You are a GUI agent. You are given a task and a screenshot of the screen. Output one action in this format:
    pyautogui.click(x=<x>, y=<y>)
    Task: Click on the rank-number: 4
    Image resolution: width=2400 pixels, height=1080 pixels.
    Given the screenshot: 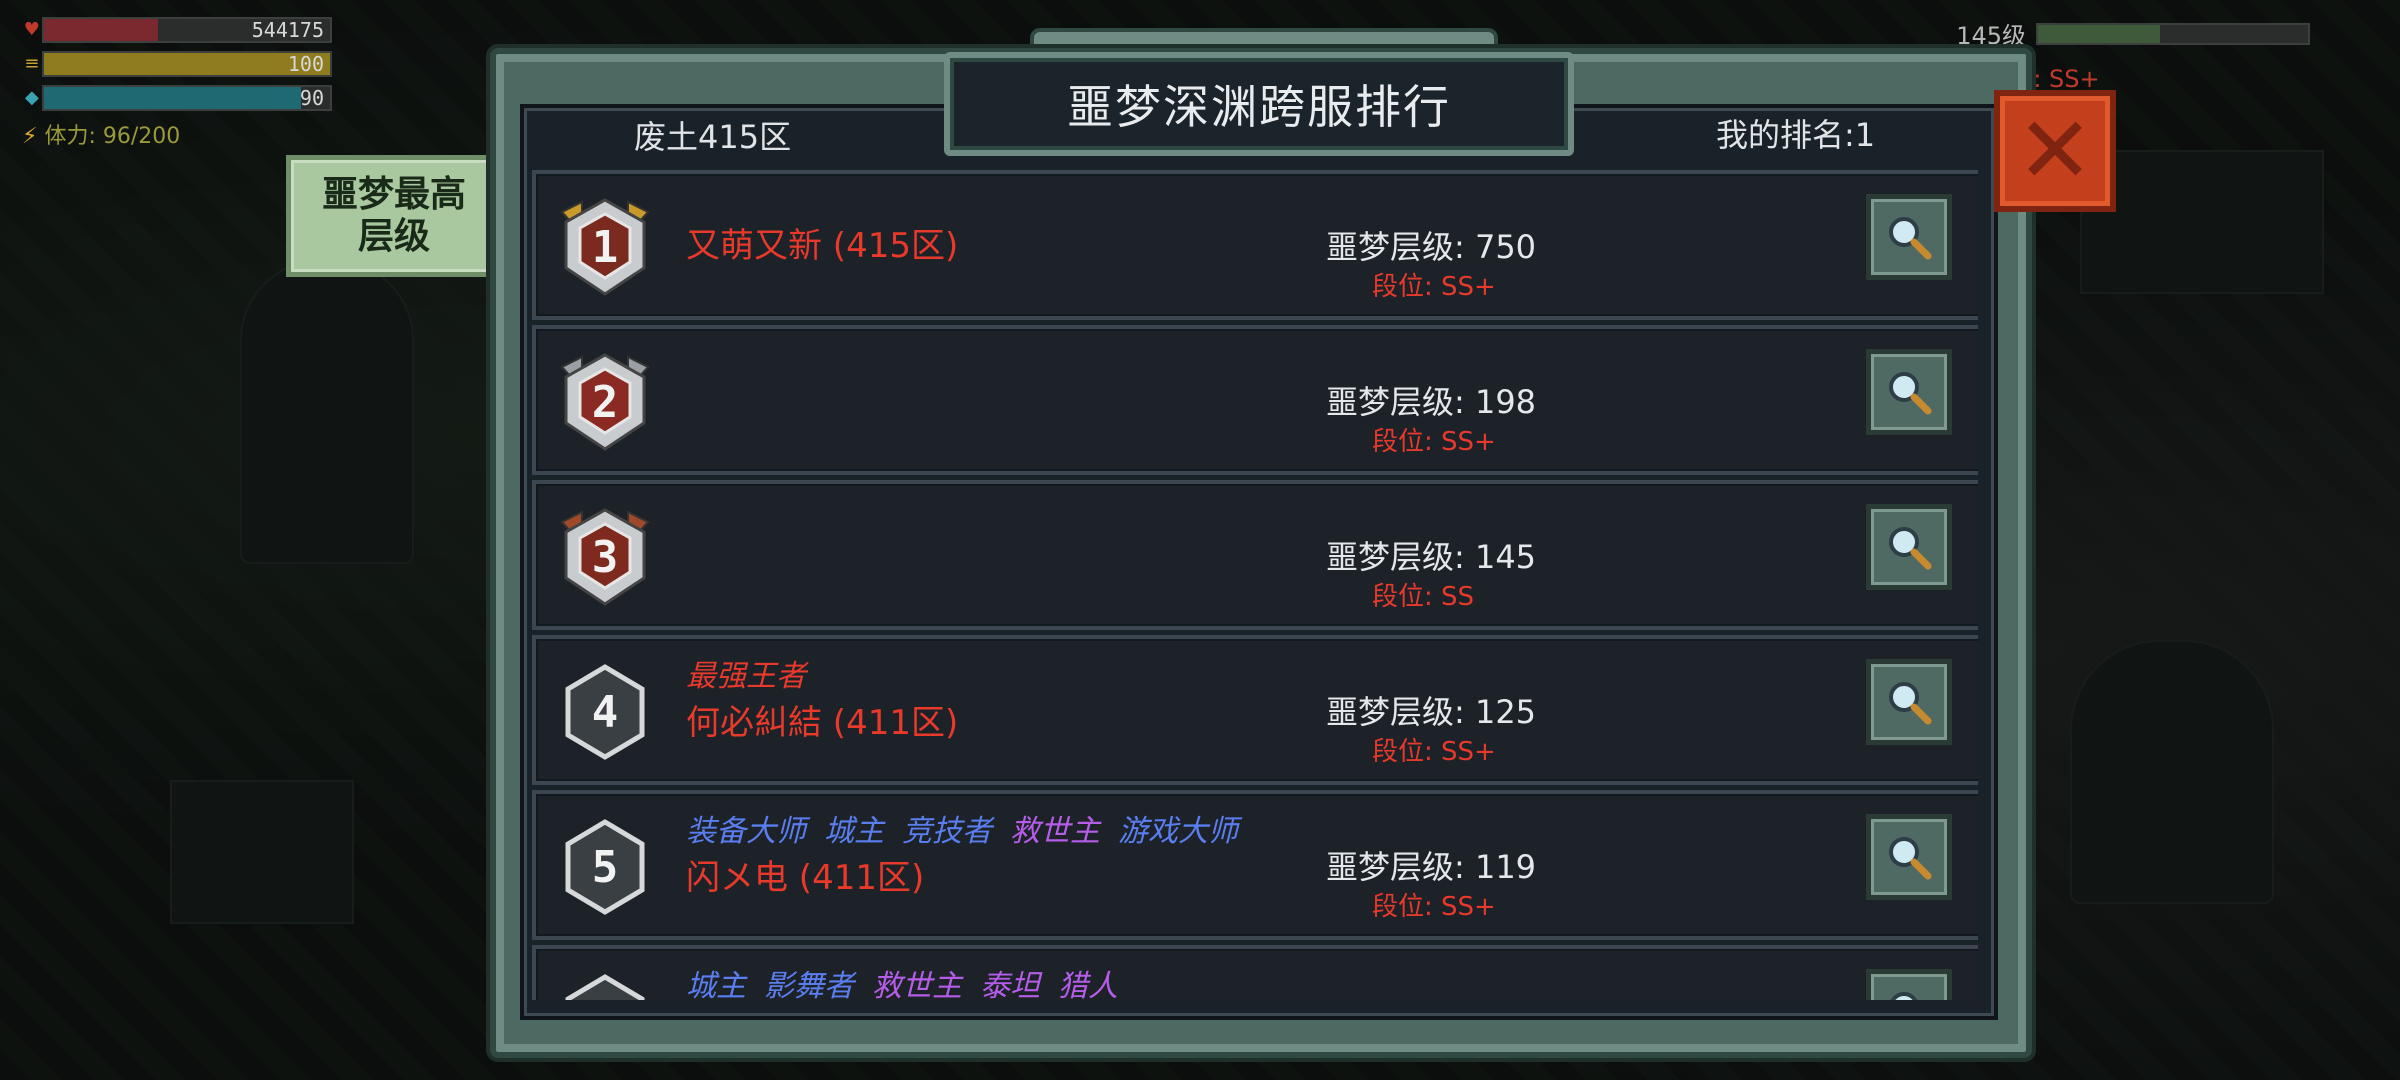 What is the action you would take?
    pyautogui.click(x=605, y=712)
    